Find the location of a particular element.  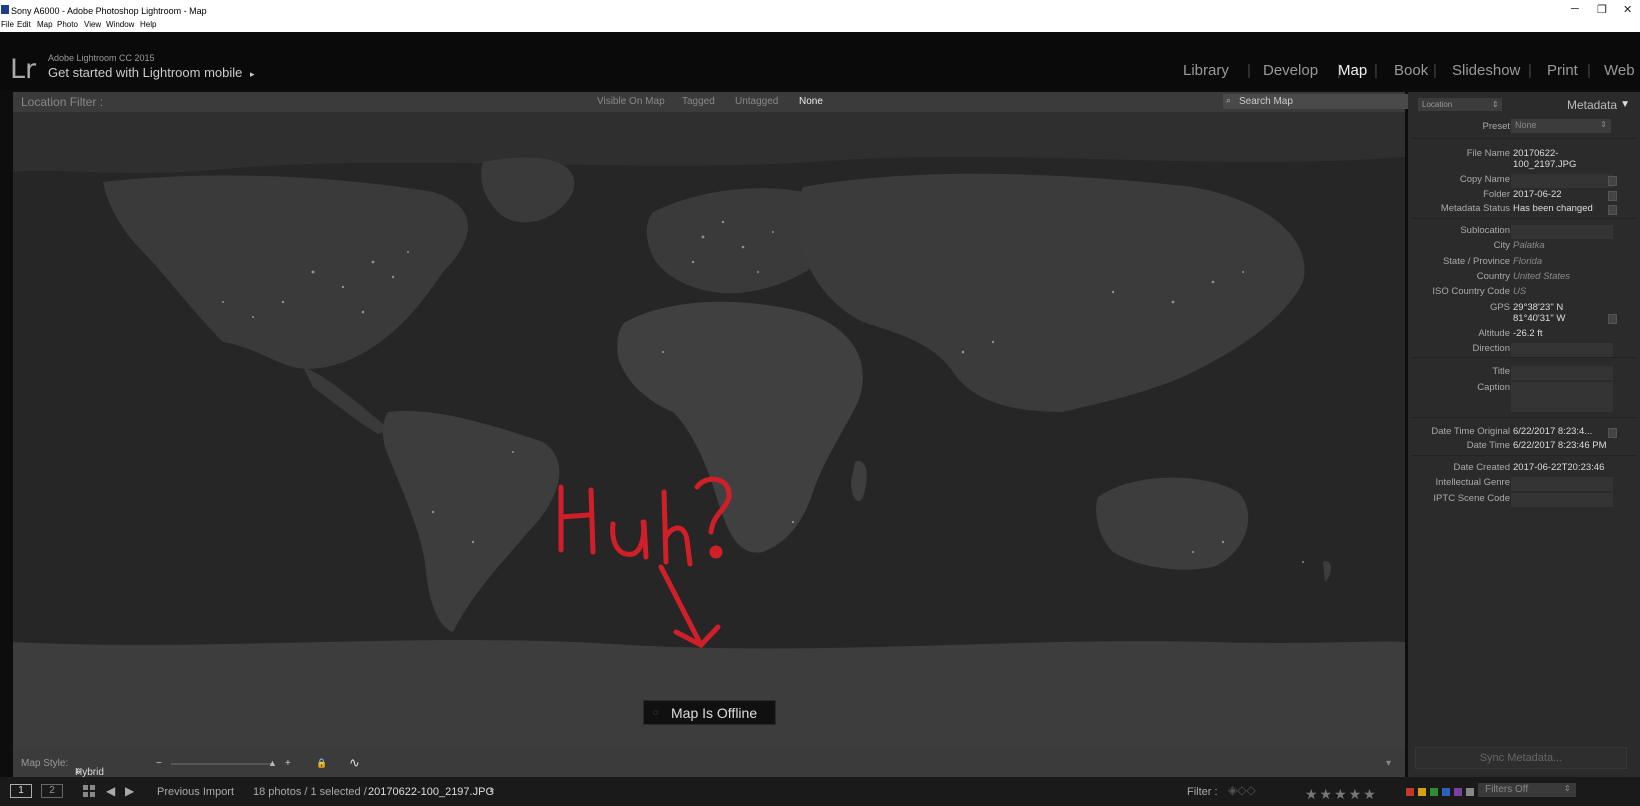

selected-filename: 20170622-100_2197.JPG is located at coordinates (431, 792).